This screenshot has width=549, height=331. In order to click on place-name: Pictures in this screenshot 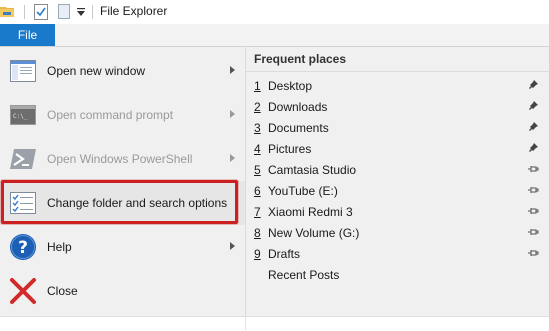, I will do `click(290, 149)`.